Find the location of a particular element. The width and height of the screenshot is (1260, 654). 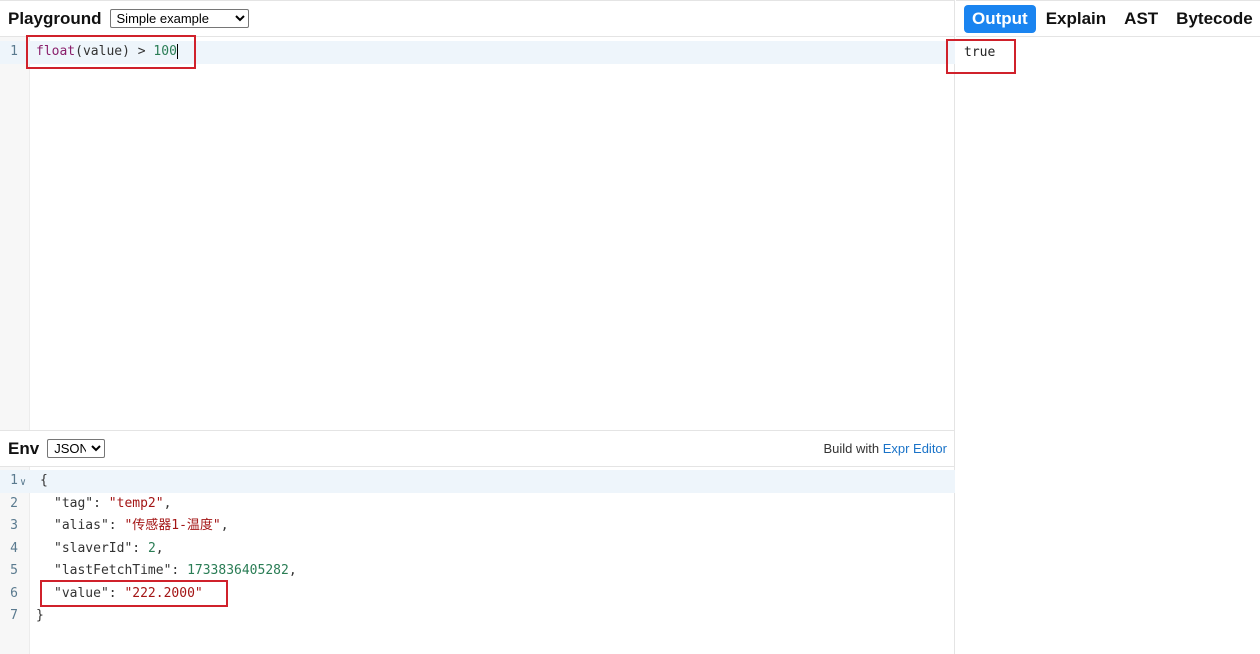

env-code: { is located at coordinates (44, 480).